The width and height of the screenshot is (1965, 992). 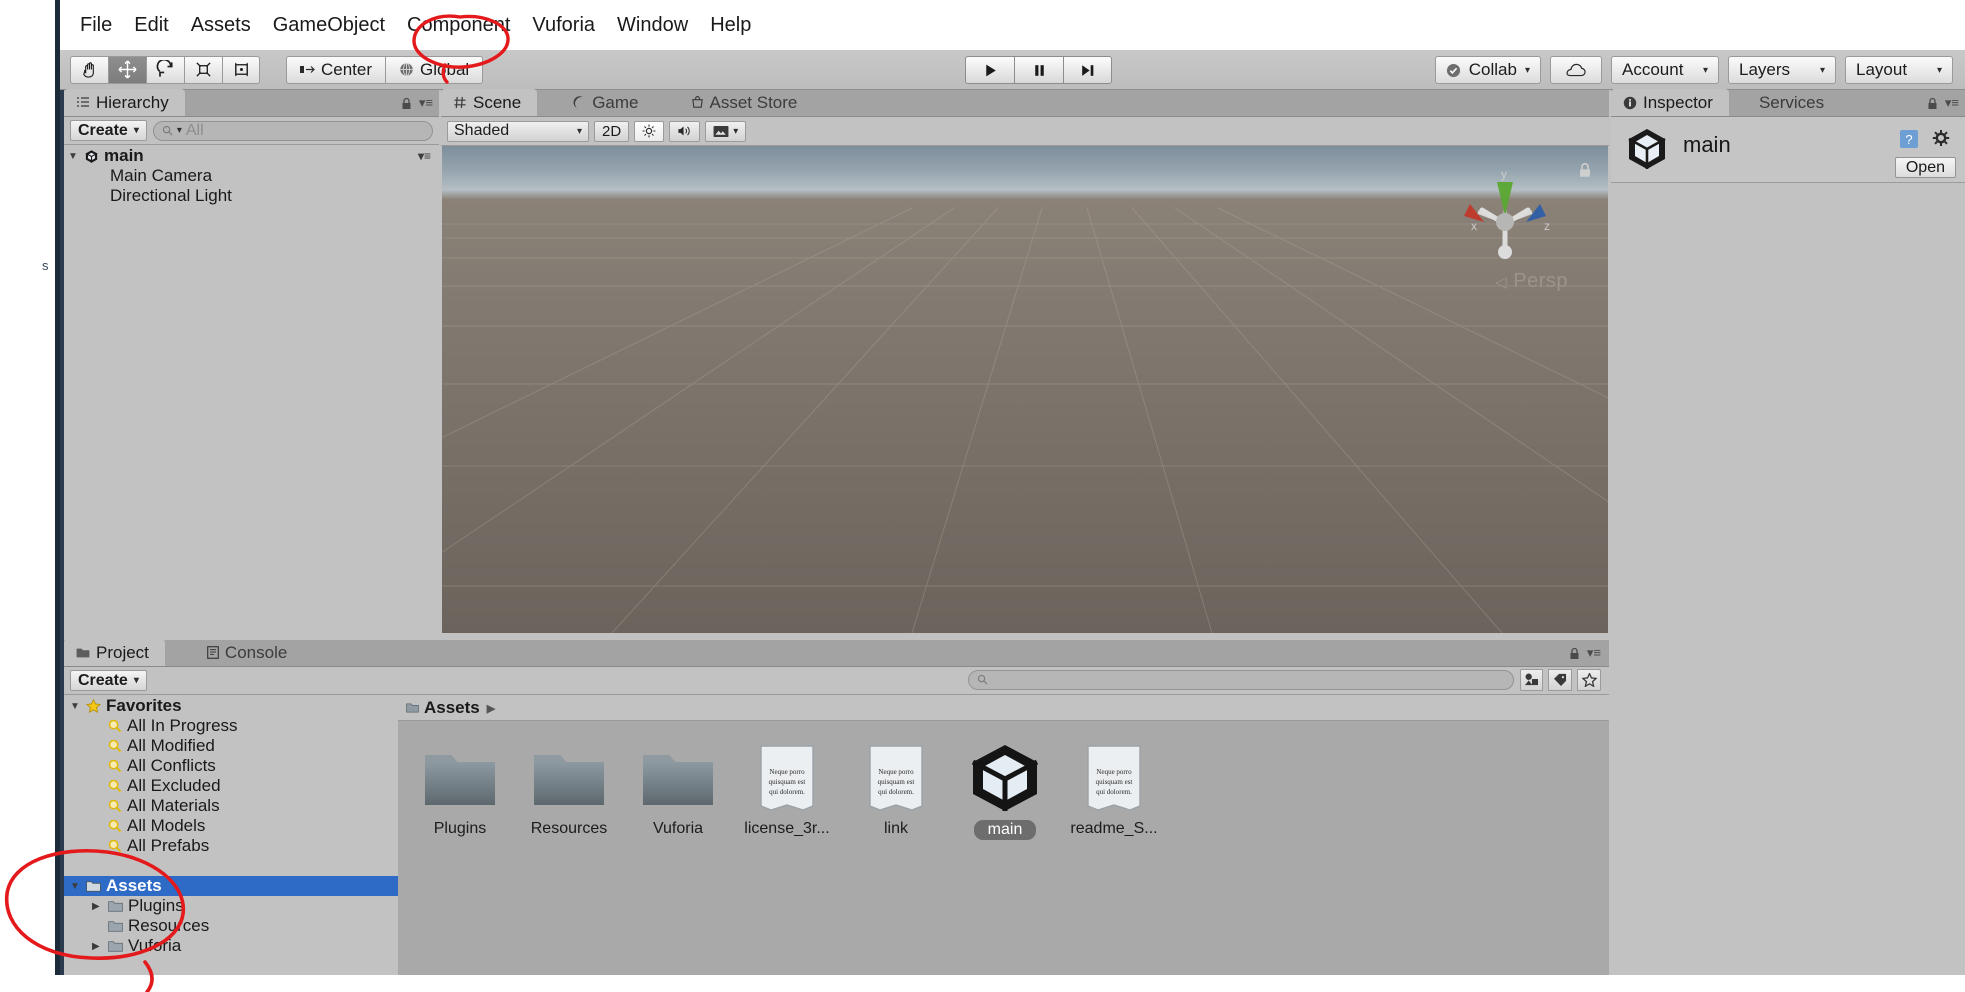 I want to click on rotate-tool-button, so click(x=165, y=69).